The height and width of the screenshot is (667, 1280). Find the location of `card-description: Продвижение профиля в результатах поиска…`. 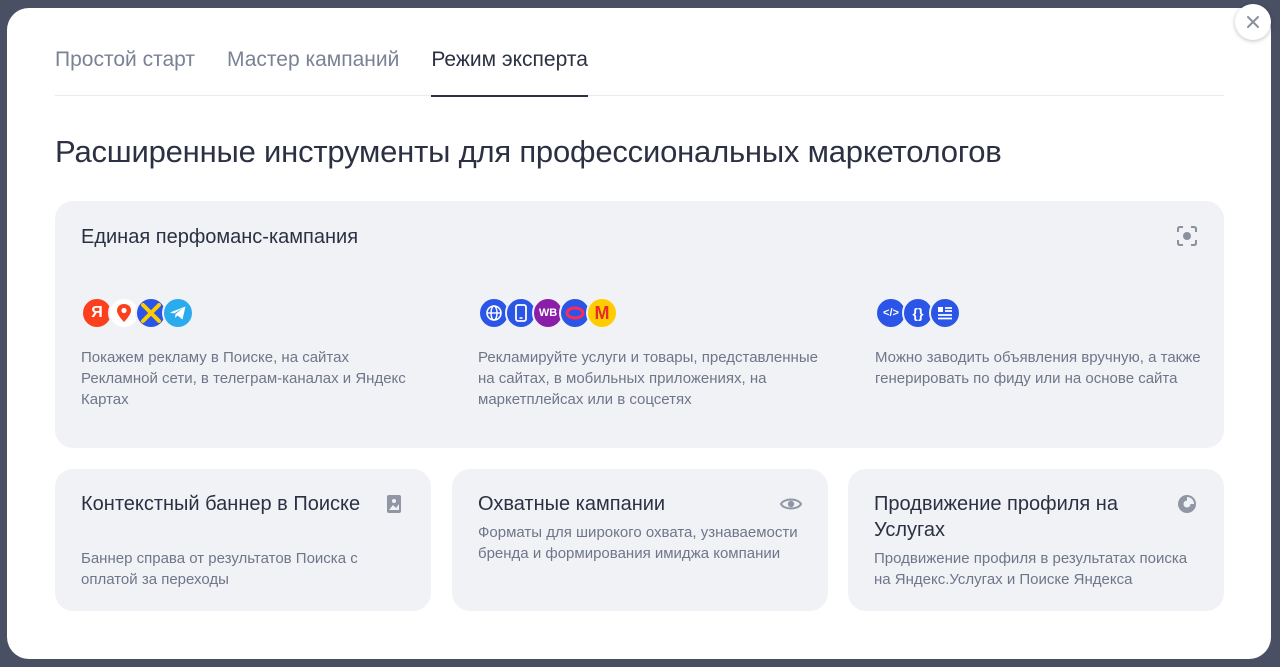

card-description: Продвижение профиля в результатах поиска… is located at coordinates (1031, 569).